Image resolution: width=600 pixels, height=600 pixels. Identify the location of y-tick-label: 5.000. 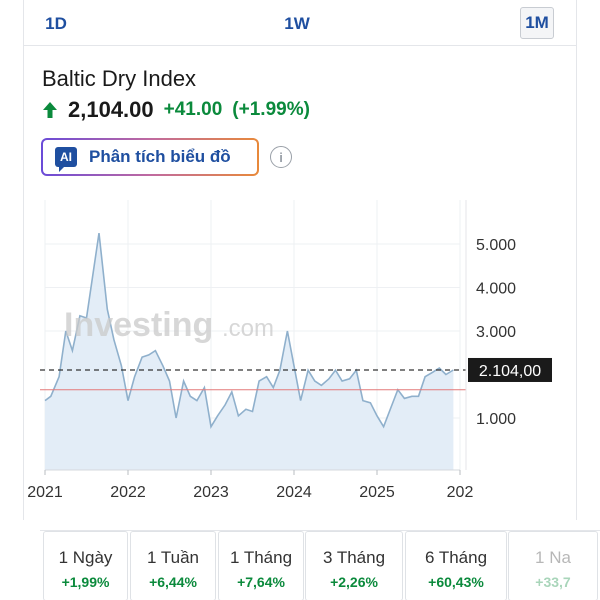
(496, 245).